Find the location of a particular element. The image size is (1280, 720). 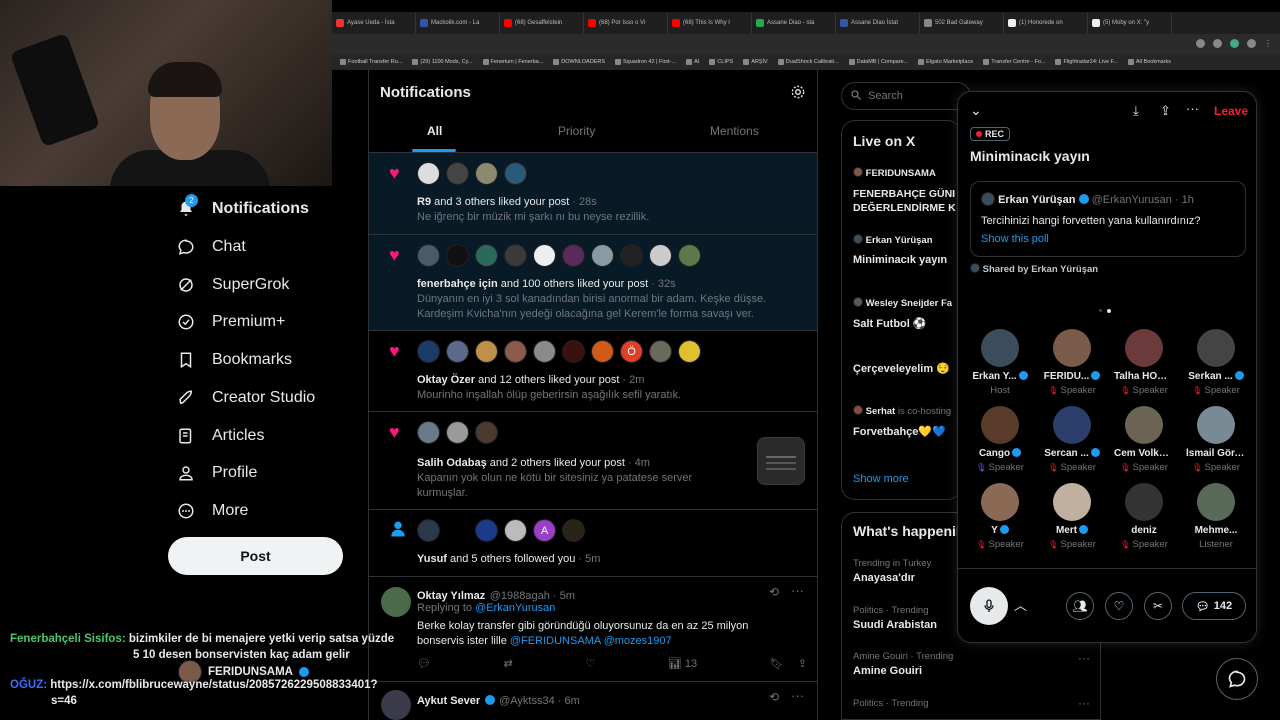

actor-name: Oktay Özer is located at coordinates (446, 380).